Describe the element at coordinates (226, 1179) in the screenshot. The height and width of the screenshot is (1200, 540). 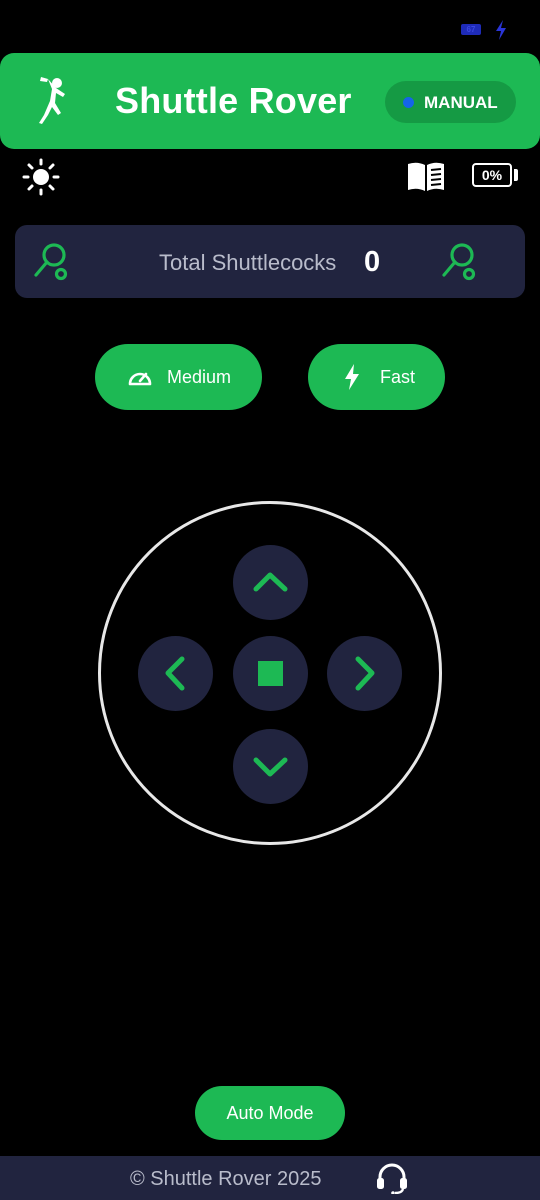
I see `footer-copyright: © Shuttle Rover 2025` at that location.